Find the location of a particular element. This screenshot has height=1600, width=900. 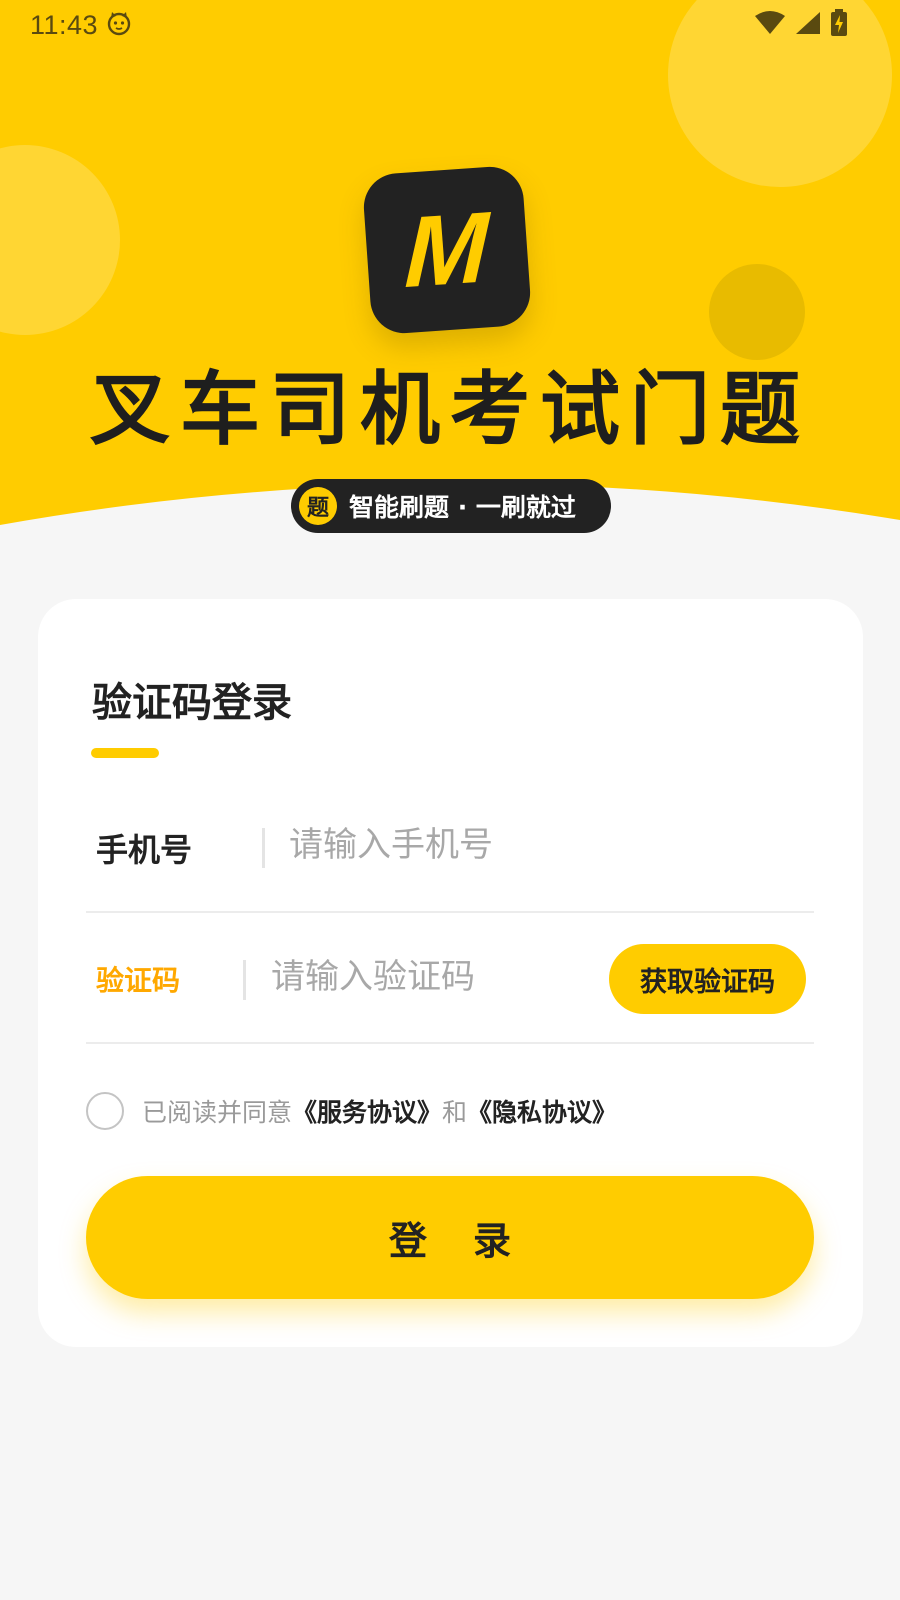

agreement-row: 已阅读并同意 《服务协议》 和 《隐私协议》 is located at coordinates (451, 1111).